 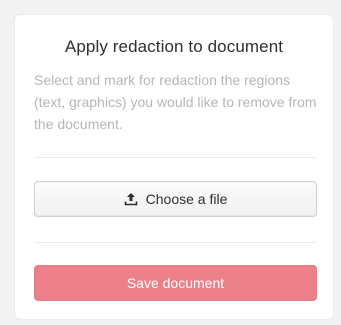 What do you see at coordinates (174, 46) in the screenshot?
I see `panel-title: Apply redaction to document` at bounding box center [174, 46].